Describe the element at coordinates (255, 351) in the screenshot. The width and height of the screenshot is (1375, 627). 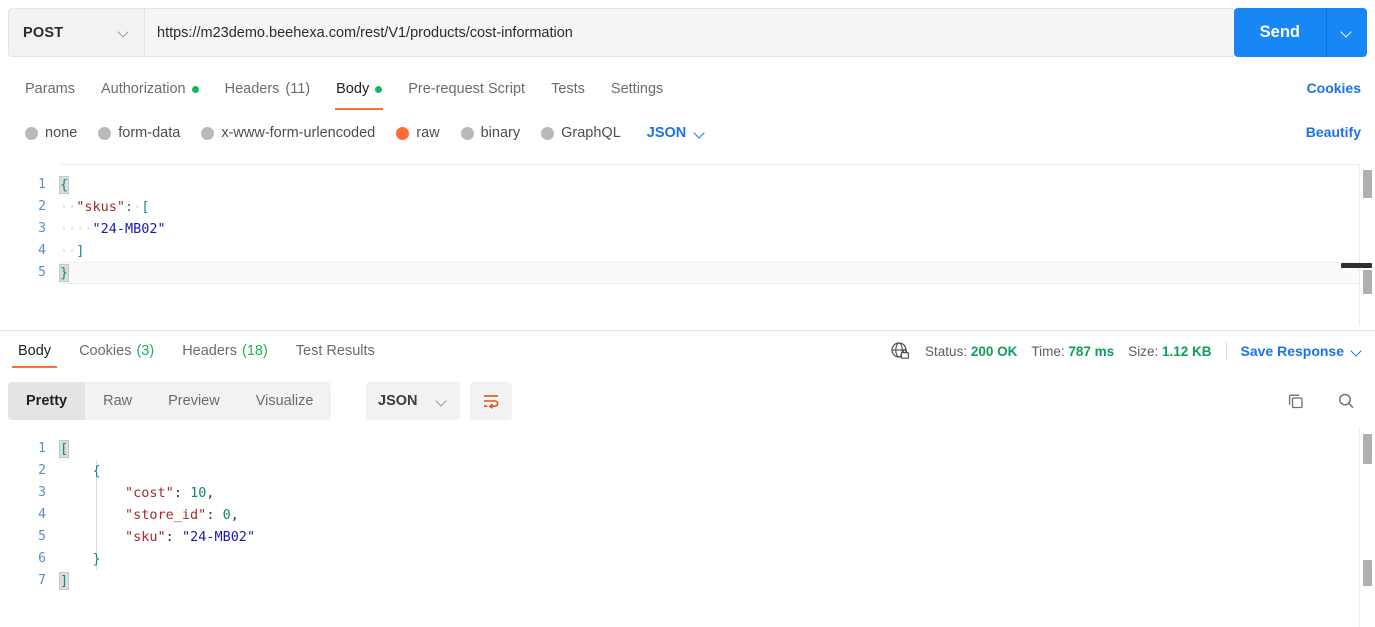
I see `tab-badge: (18)` at that location.